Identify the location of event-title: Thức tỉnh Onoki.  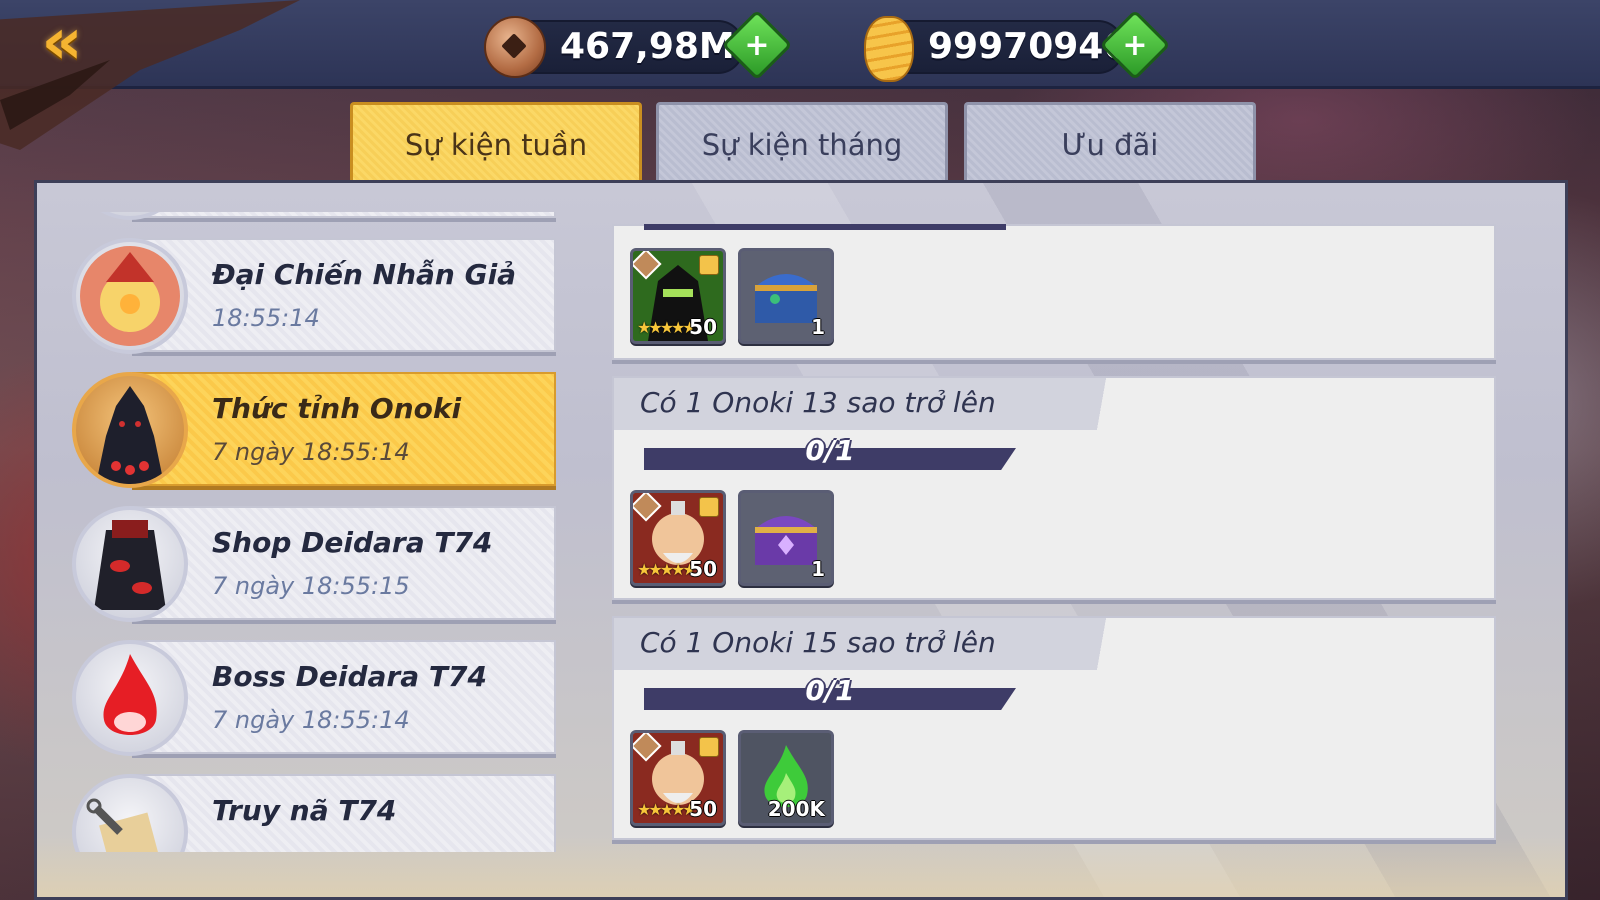
(337, 408).